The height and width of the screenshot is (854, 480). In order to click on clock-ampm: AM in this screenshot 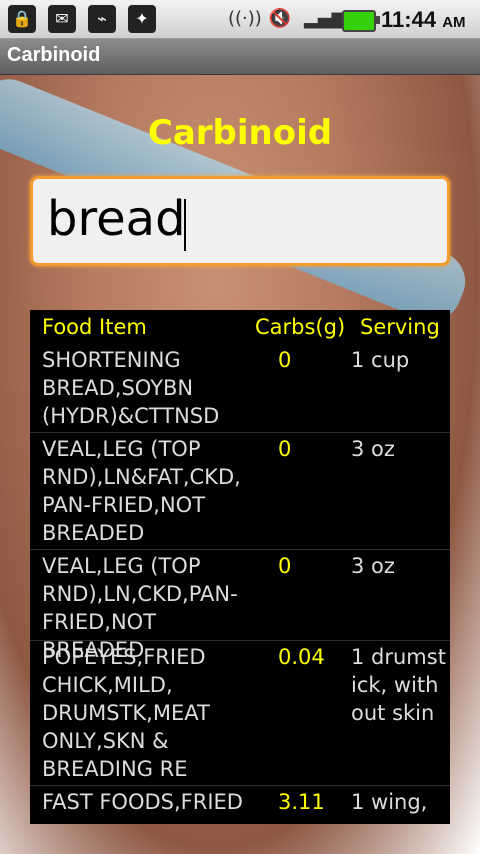, I will do `click(454, 22)`.